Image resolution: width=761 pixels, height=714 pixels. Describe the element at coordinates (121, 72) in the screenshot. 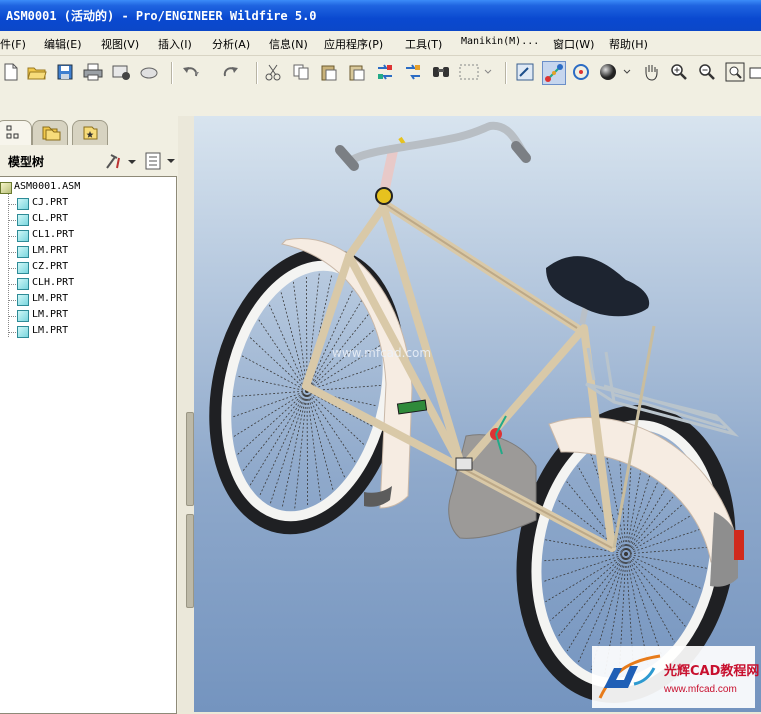

I see `send-mail-icon` at that location.